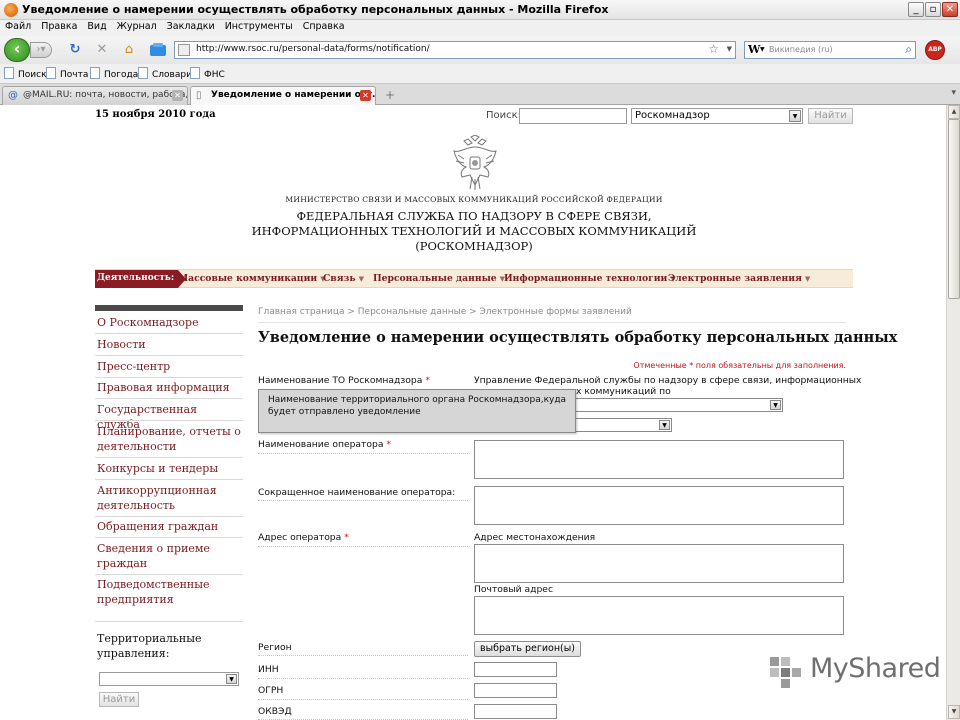  What do you see at coordinates (252, 278) in the screenshot?
I see `nav-mass-communications: Массовые коммуникации ▼` at bounding box center [252, 278].